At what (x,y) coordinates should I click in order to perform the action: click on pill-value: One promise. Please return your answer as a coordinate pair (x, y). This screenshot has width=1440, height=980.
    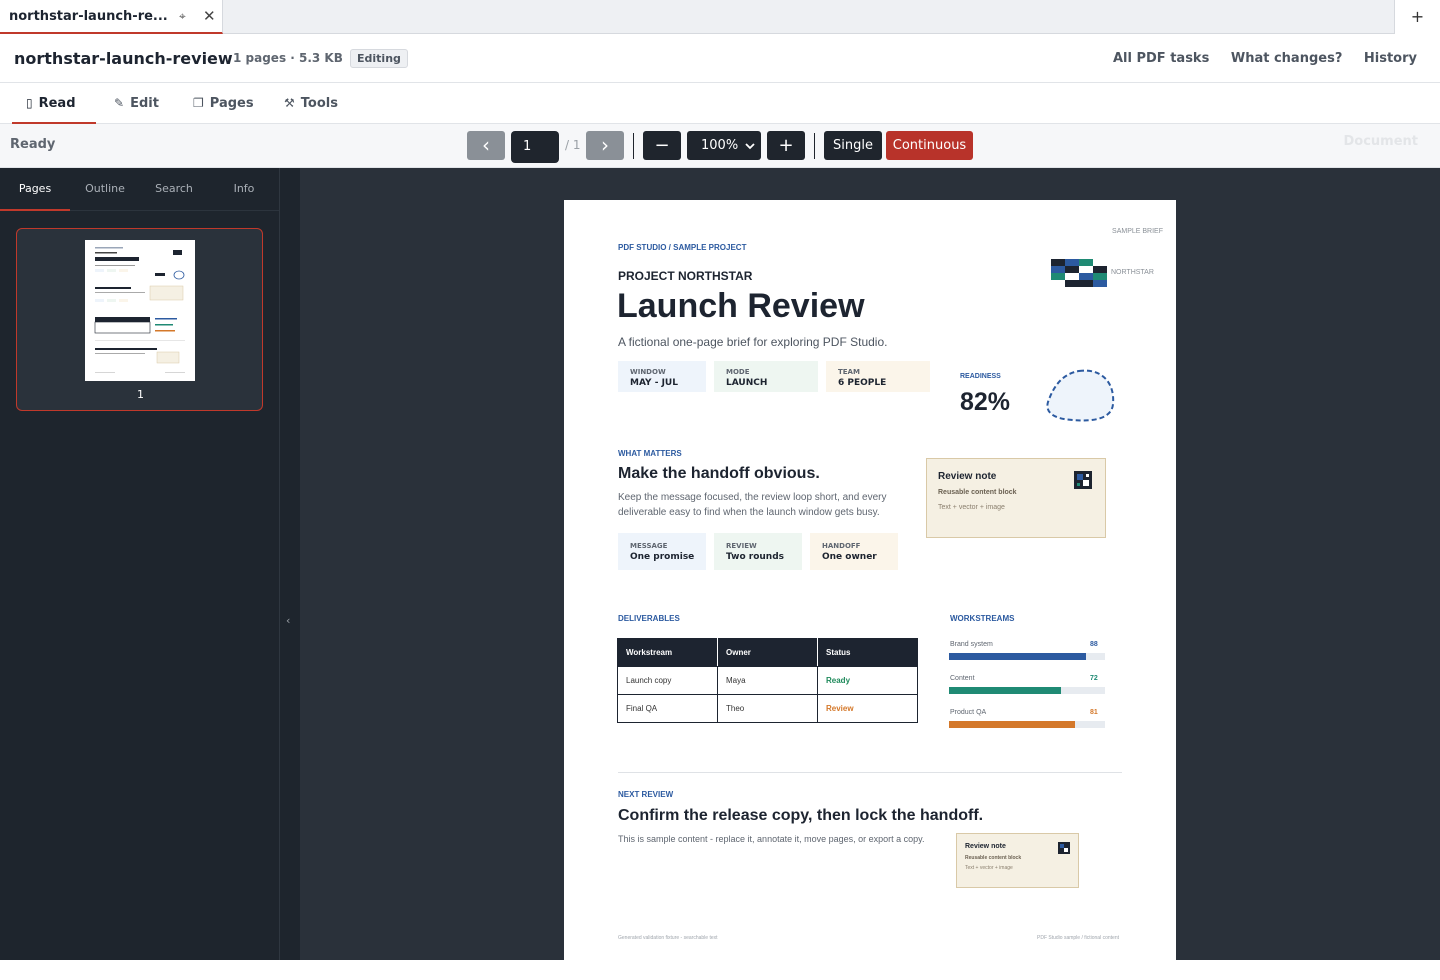
    Looking at the image, I should click on (662, 557).